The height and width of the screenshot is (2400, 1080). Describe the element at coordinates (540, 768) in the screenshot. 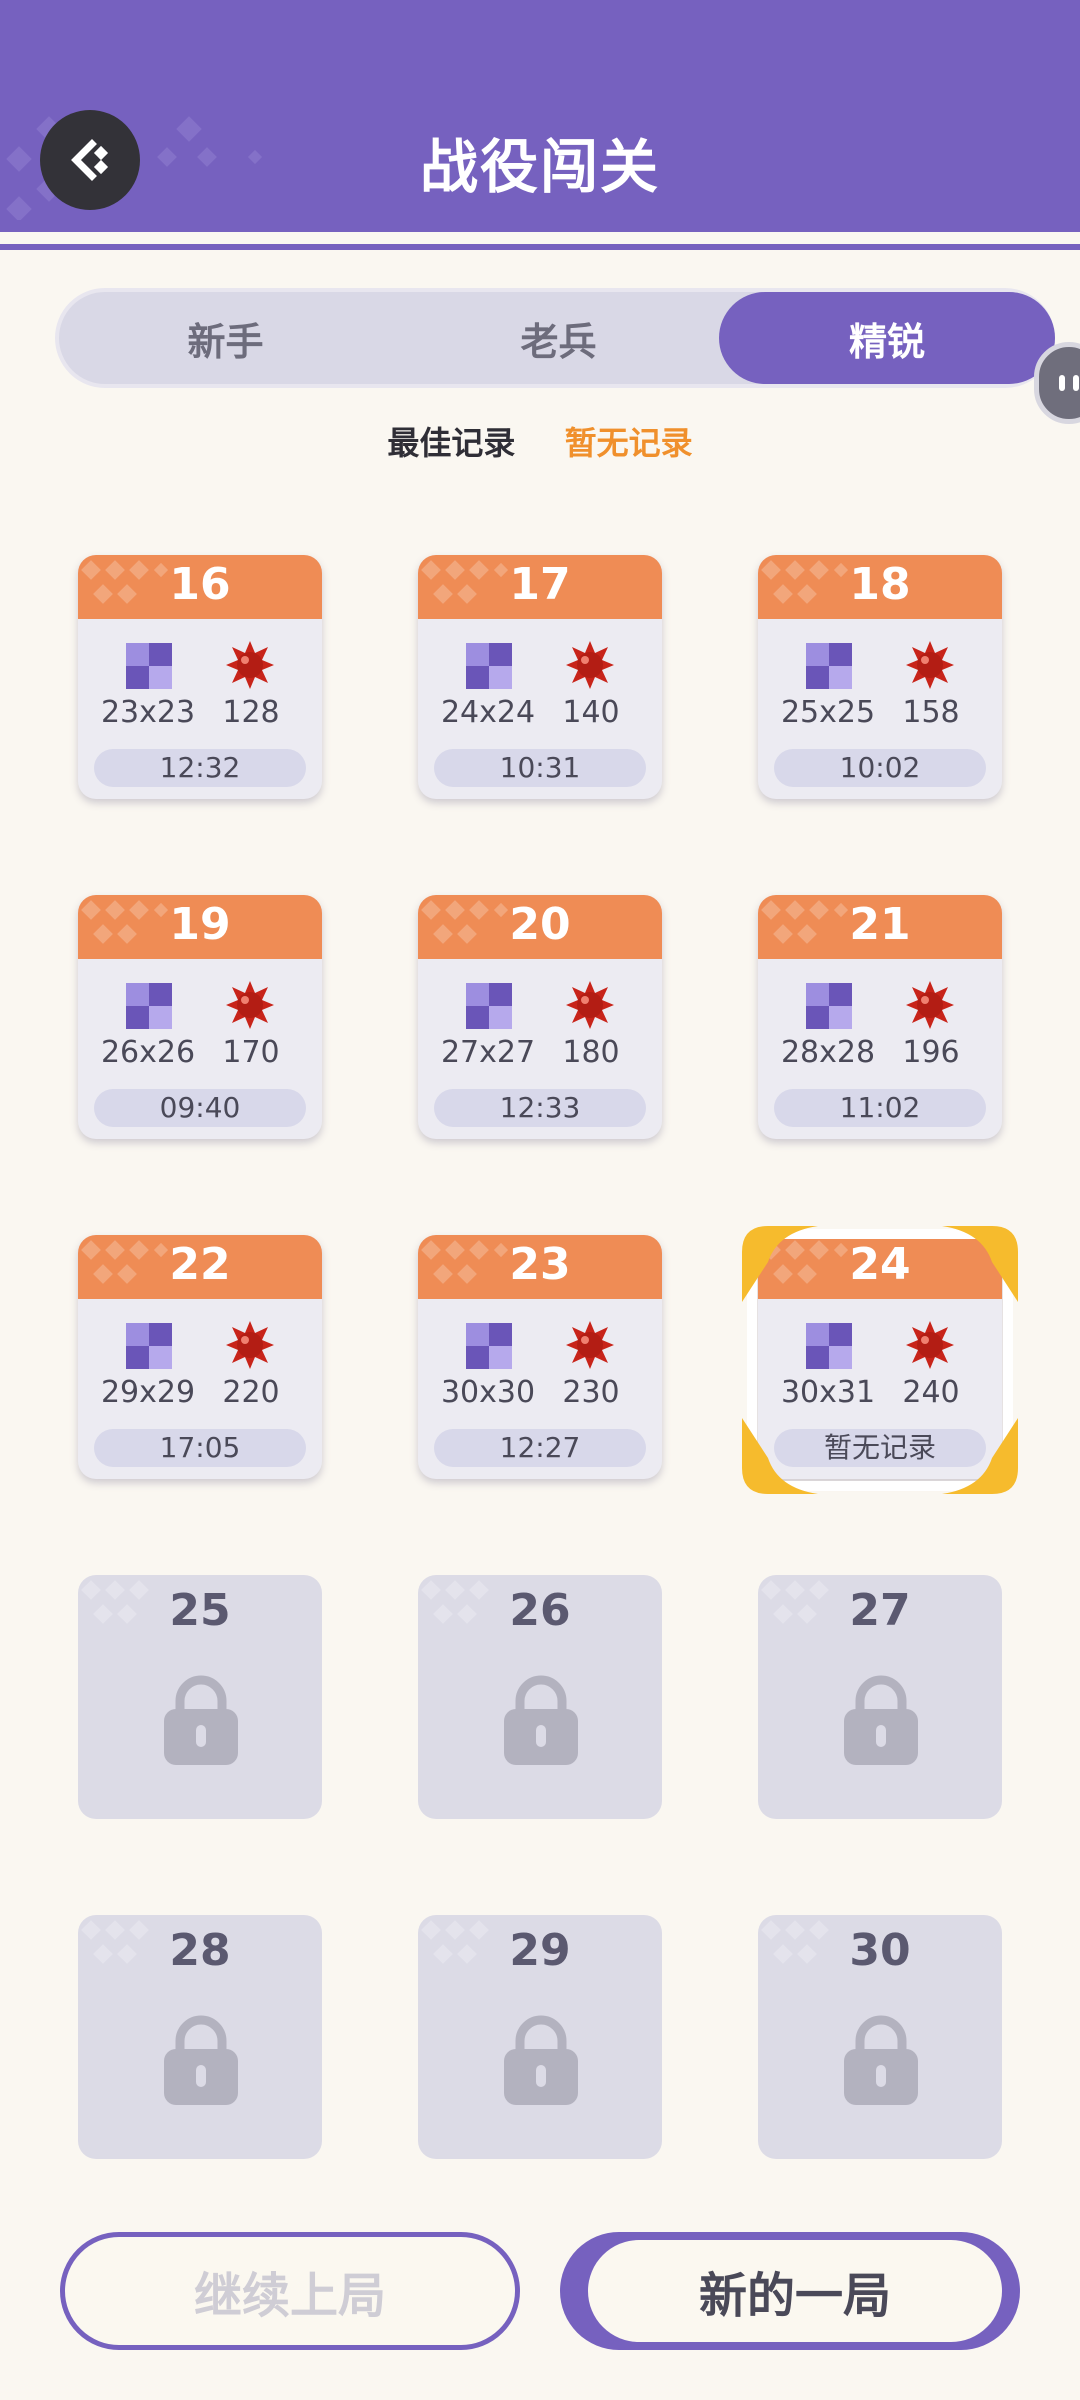

I see `best-time: 10:31` at that location.